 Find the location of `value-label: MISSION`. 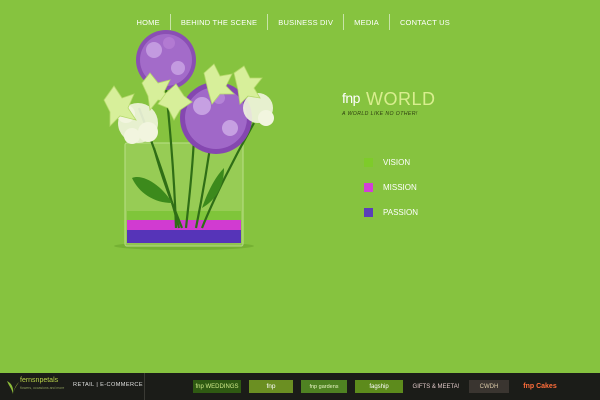

value-label: MISSION is located at coordinates (400, 187).